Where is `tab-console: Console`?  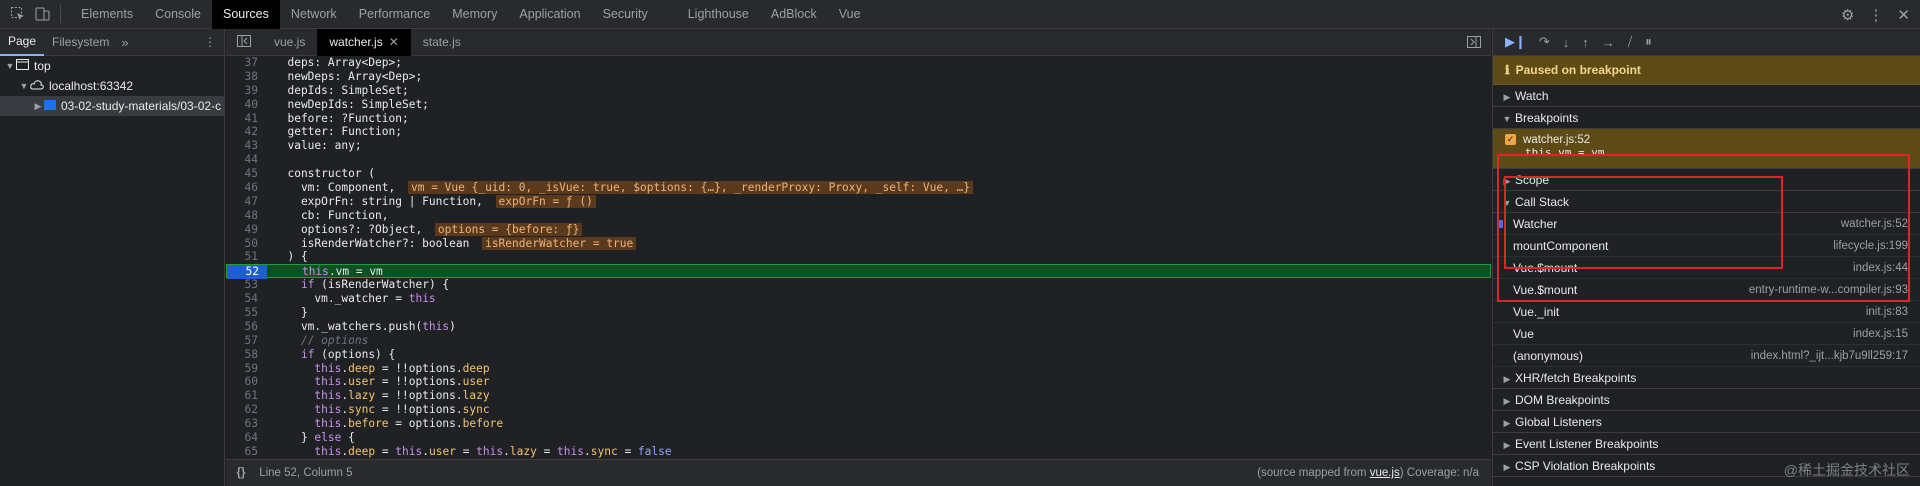
tab-console: Console is located at coordinates (178, 14).